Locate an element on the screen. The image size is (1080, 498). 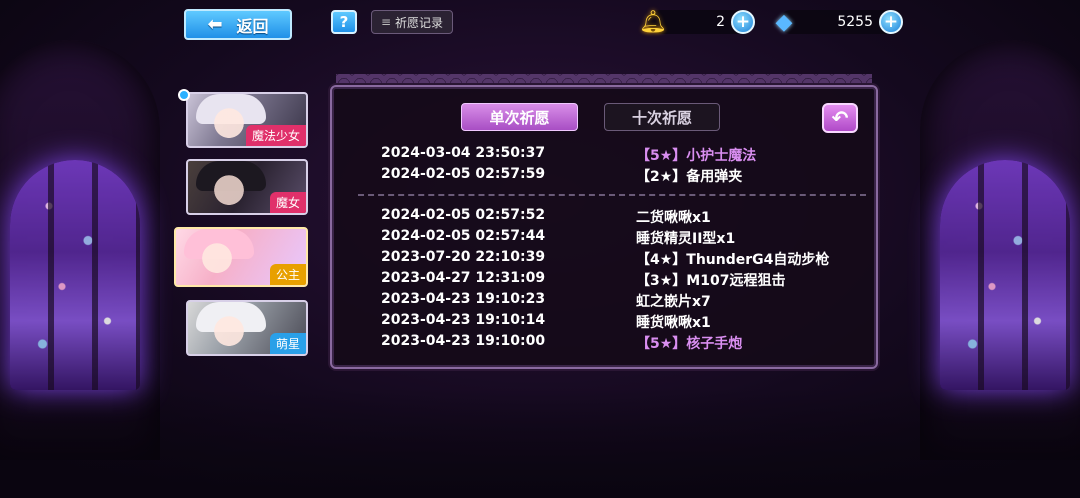
gem-icon: ◆ is located at coordinates (784, 22).